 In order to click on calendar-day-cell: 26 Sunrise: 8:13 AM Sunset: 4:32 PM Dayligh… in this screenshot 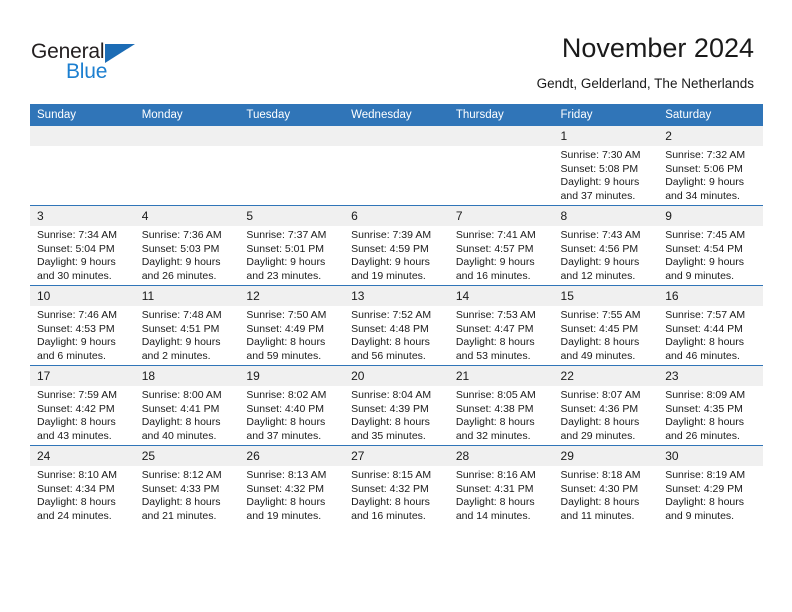, I will do `click(292, 485)`.